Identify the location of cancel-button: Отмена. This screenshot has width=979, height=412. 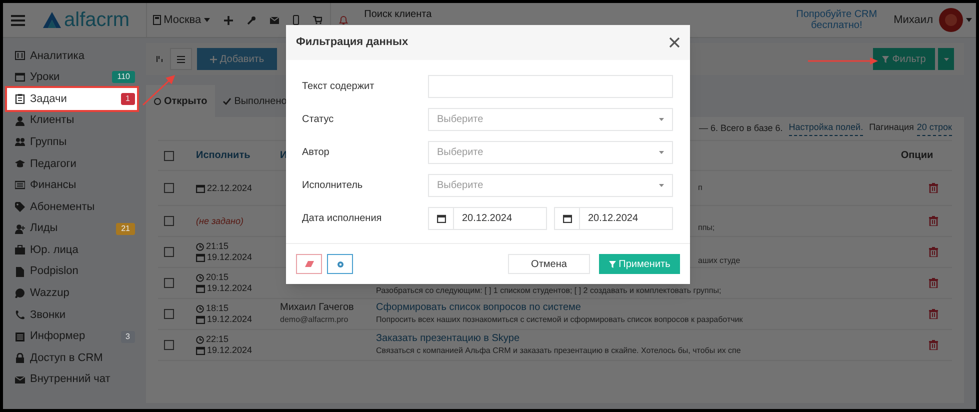
(549, 264).